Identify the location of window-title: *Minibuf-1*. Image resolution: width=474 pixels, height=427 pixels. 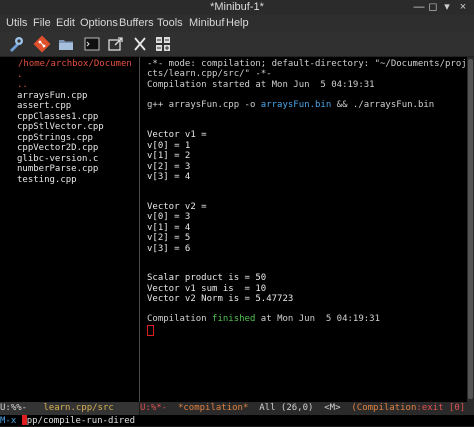
(237, 7).